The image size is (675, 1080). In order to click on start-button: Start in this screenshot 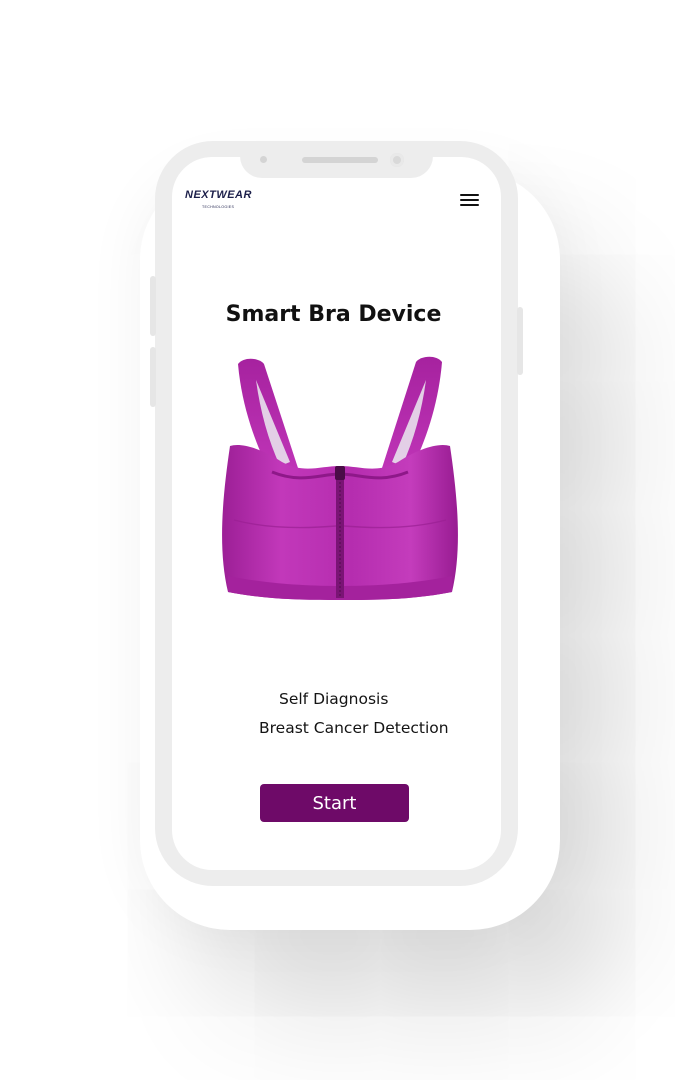, I will do `click(334, 803)`.